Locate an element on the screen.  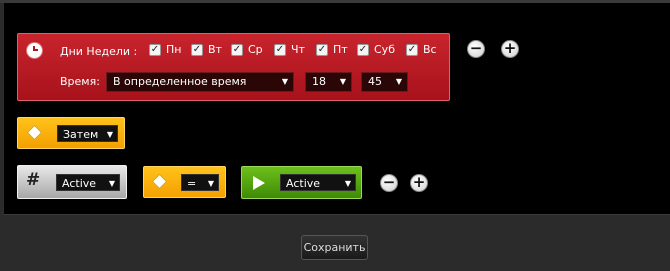
then-select: Затем ▼ is located at coordinates (87, 133).